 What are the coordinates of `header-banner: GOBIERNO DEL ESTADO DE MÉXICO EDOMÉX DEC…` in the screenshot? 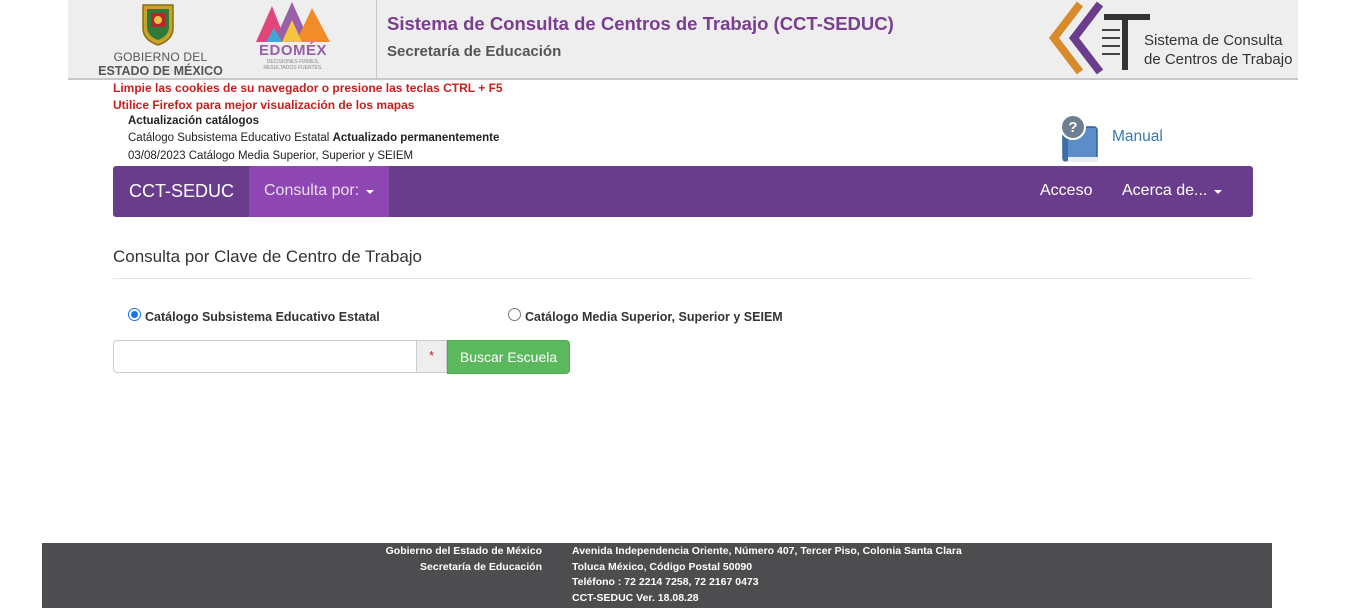 It's located at (683, 40).